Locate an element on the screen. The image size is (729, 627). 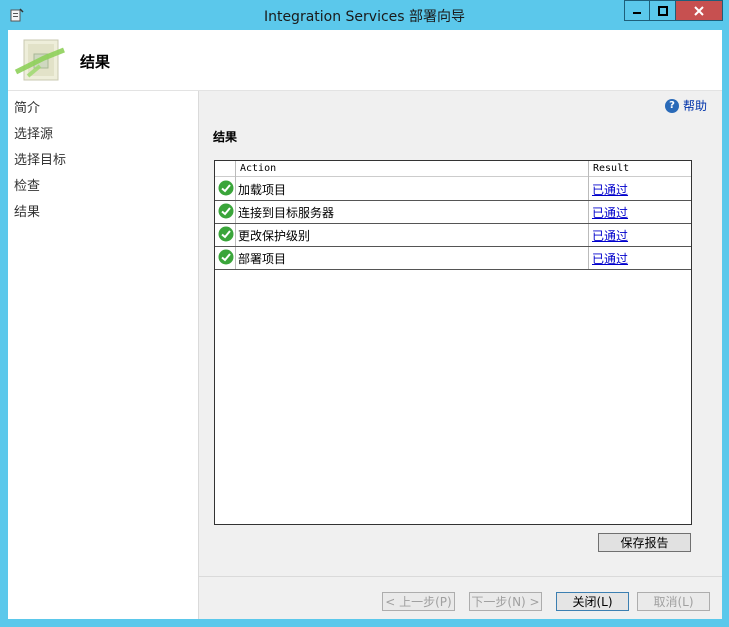
table-row: 部署项目 已通过 is located at coordinates (453, 258).